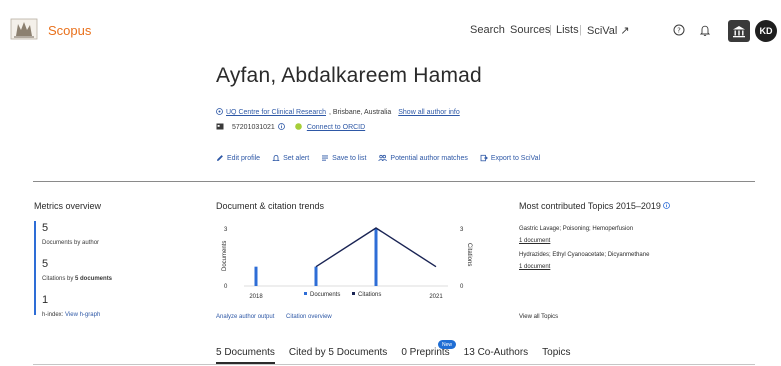  Describe the element at coordinates (276, 112) in the screenshot. I see `affiliation-link: UQ Centre for Clinical Research` at that location.